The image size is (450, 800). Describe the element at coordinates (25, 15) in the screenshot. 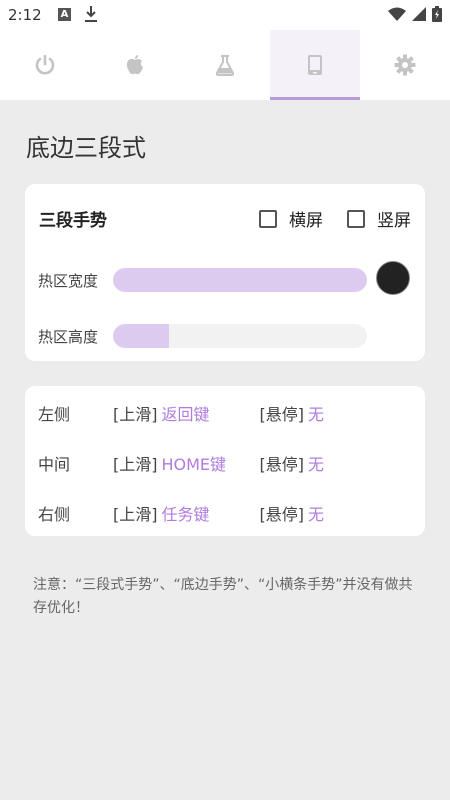

I see `status-time: 2:12` at that location.